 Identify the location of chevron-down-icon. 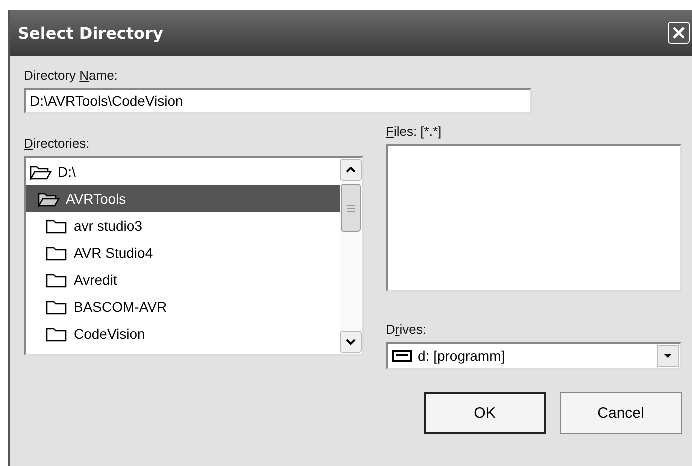
(351, 342).